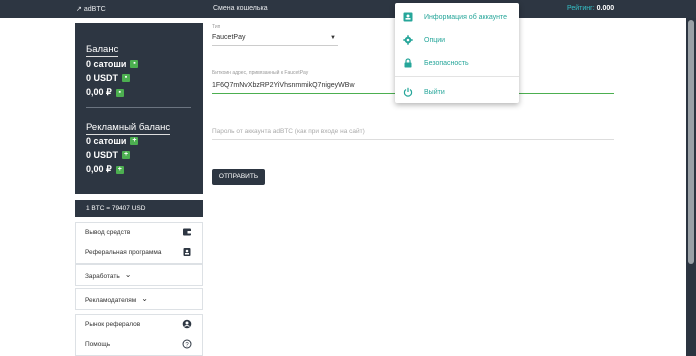 This screenshot has height=356, width=696. I want to click on ad-balance-title: Рекламный баланс, so click(128, 128).